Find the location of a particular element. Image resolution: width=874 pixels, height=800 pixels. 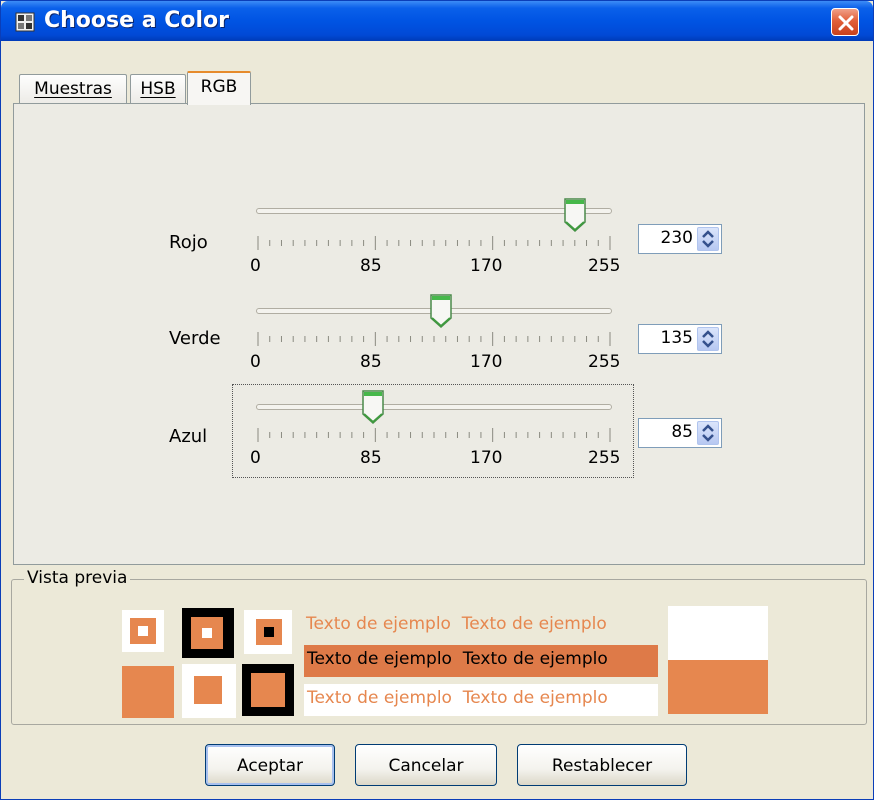

blue-row: Azul 0 85 170 255 85 is located at coordinates (440, 434).